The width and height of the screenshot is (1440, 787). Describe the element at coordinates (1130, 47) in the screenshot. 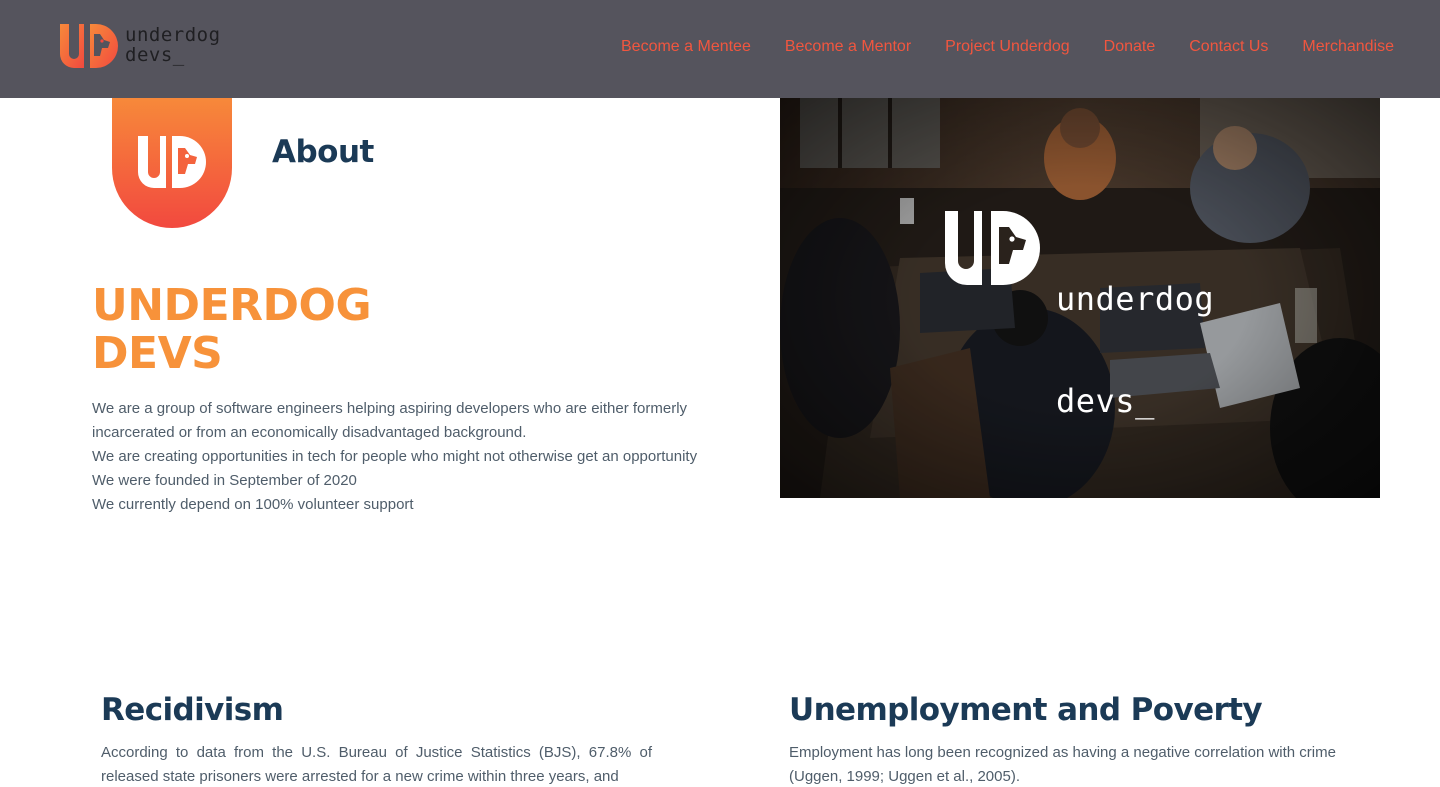

I see `nav-donate: Donate` at that location.